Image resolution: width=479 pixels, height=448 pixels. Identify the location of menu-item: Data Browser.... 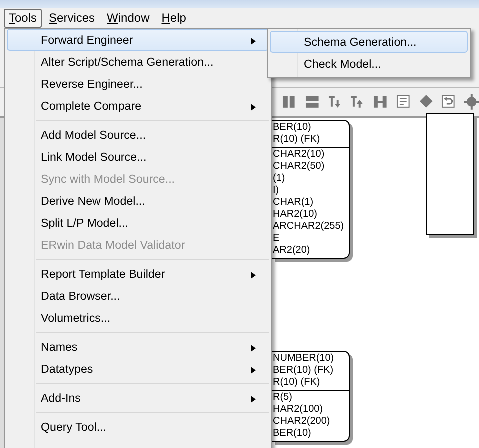
(138, 296).